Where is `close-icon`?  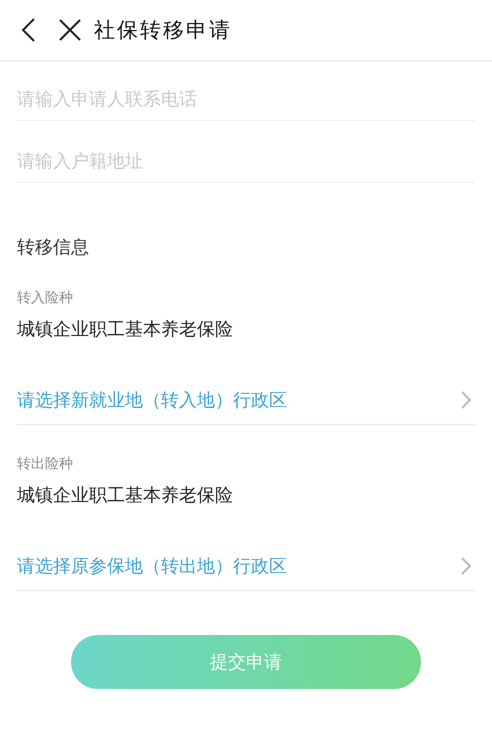 close-icon is located at coordinates (70, 30).